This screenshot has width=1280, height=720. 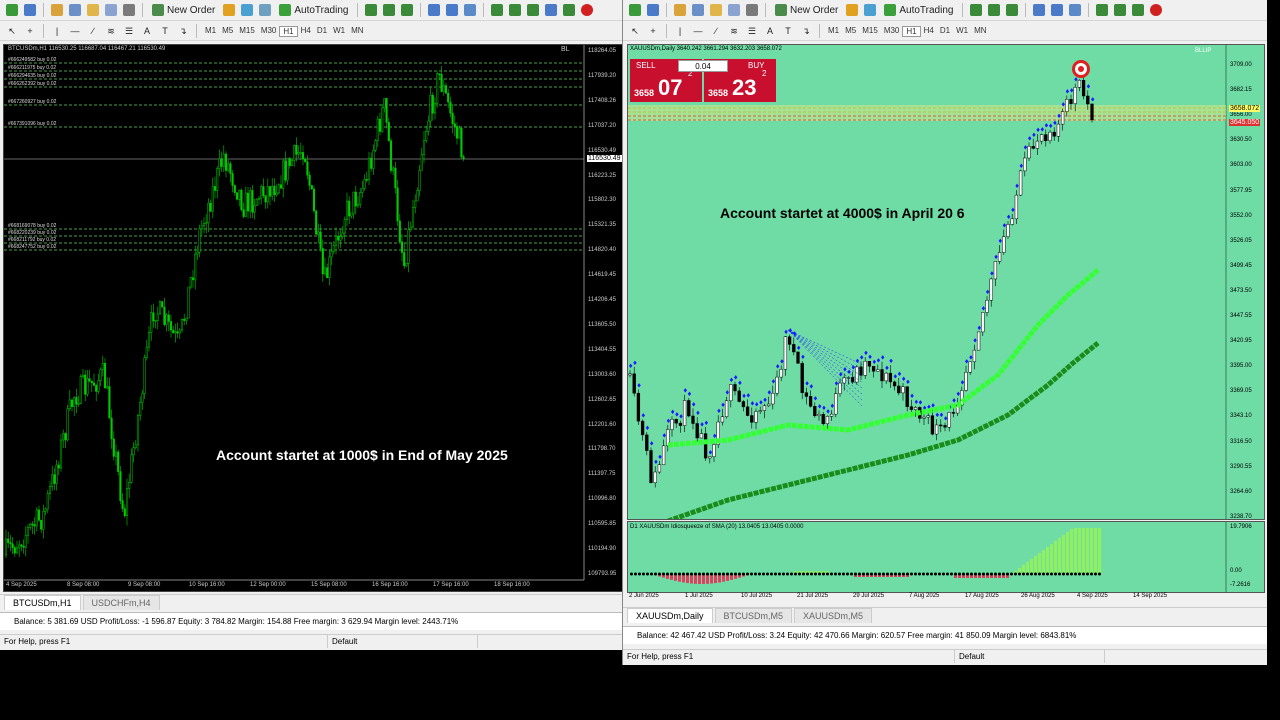 What do you see at coordinates (753, 615) in the screenshot?
I see `tab-btcusdm-m5: BTCUSDm,M5` at bounding box center [753, 615].